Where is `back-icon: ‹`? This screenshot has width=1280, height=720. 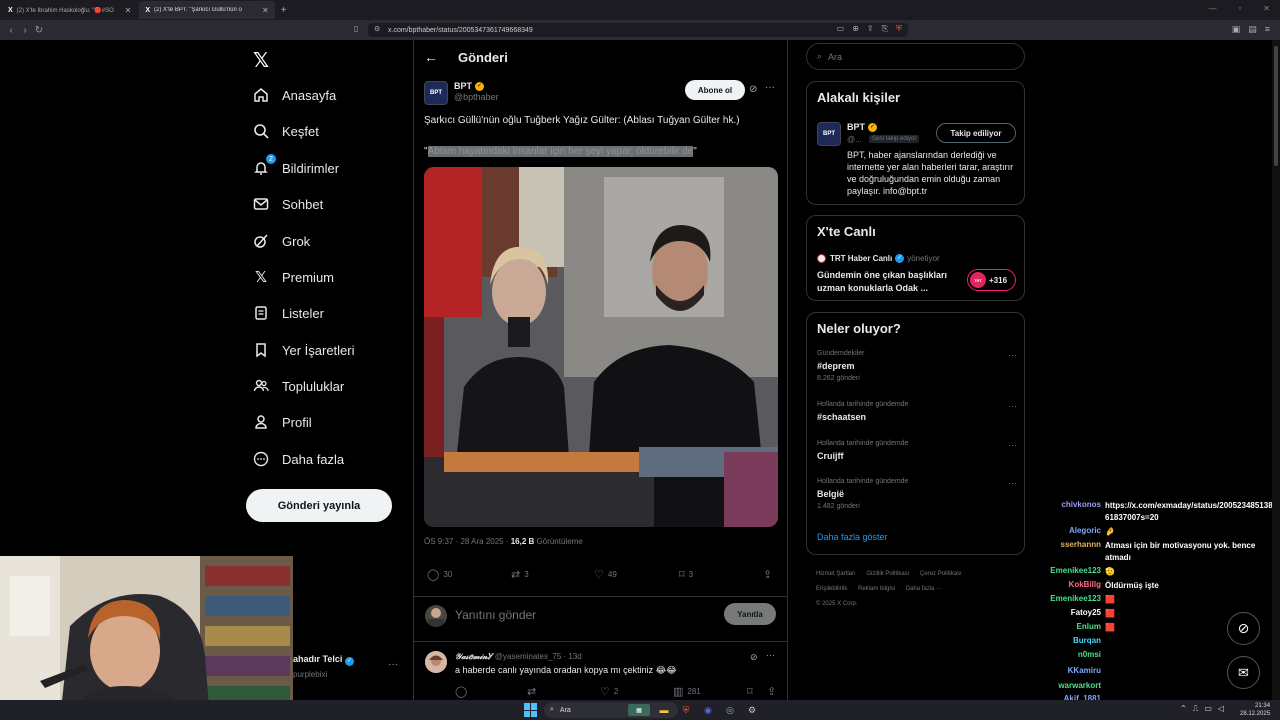 back-icon: ‹ is located at coordinates (11, 30).